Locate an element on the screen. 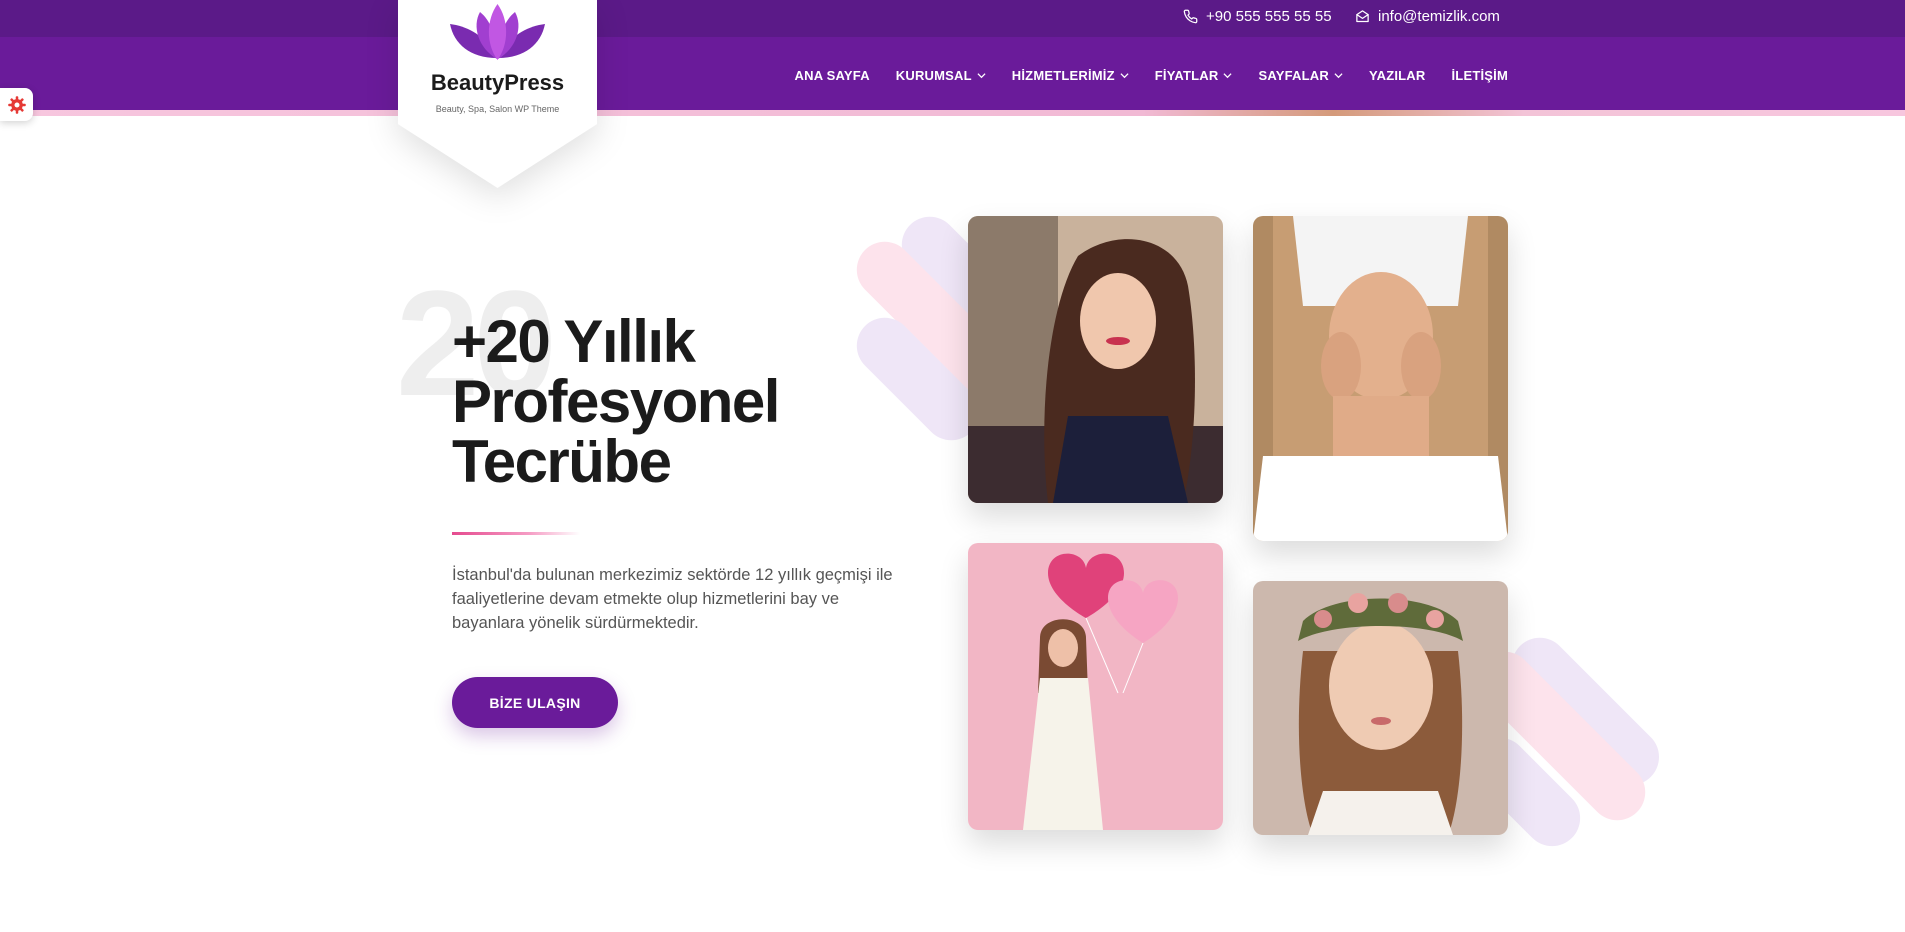  woman-flower-crown-photo is located at coordinates (1380, 708).